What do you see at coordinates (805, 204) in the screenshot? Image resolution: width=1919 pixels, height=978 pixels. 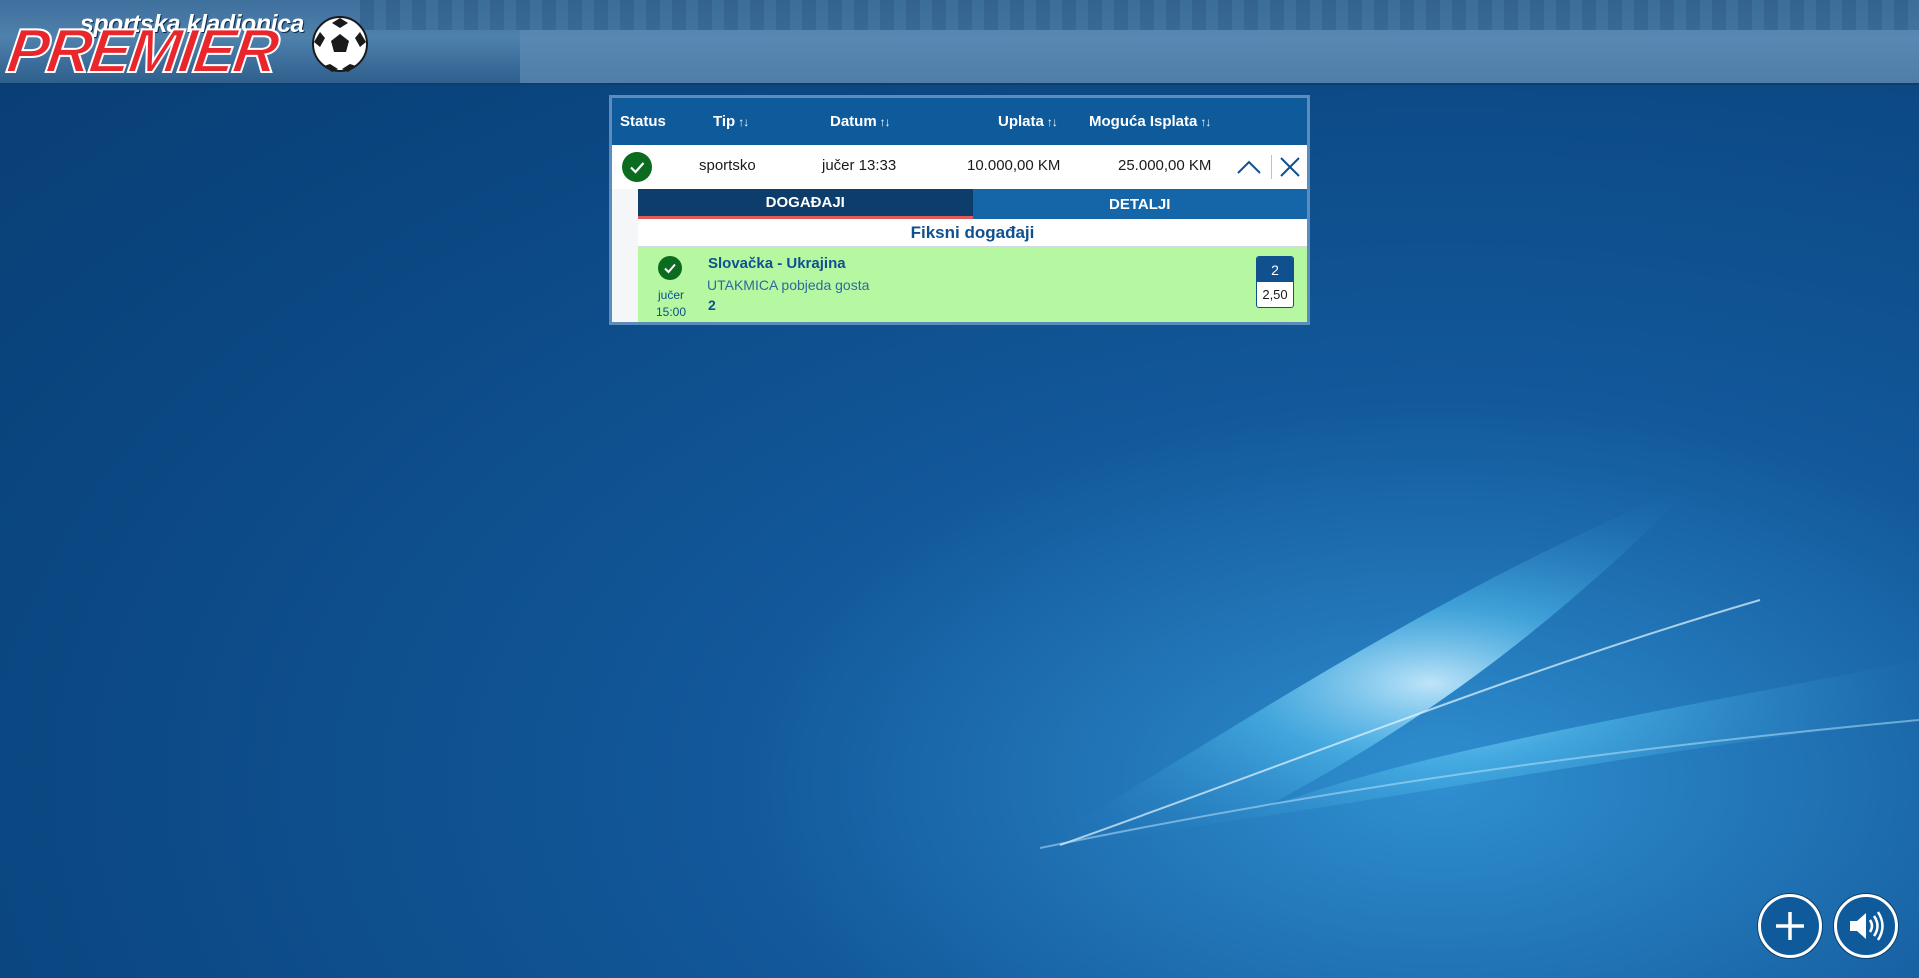 I see `tab-dogadaji: DOGAĐAJI` at bounding box center [805, 204].